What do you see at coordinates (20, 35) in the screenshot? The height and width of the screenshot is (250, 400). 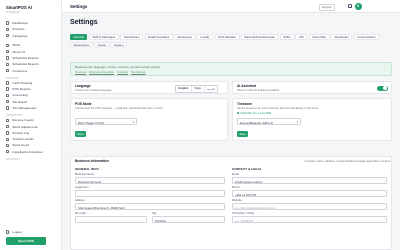 I see `sidebar-item-label: Categories` at bounding box center [20, 35].